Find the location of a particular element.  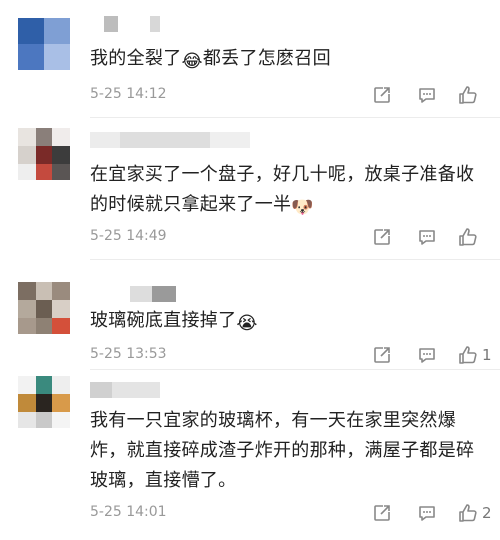

timestamp: 5-25 14:12 is located at coordinates (128, 94).